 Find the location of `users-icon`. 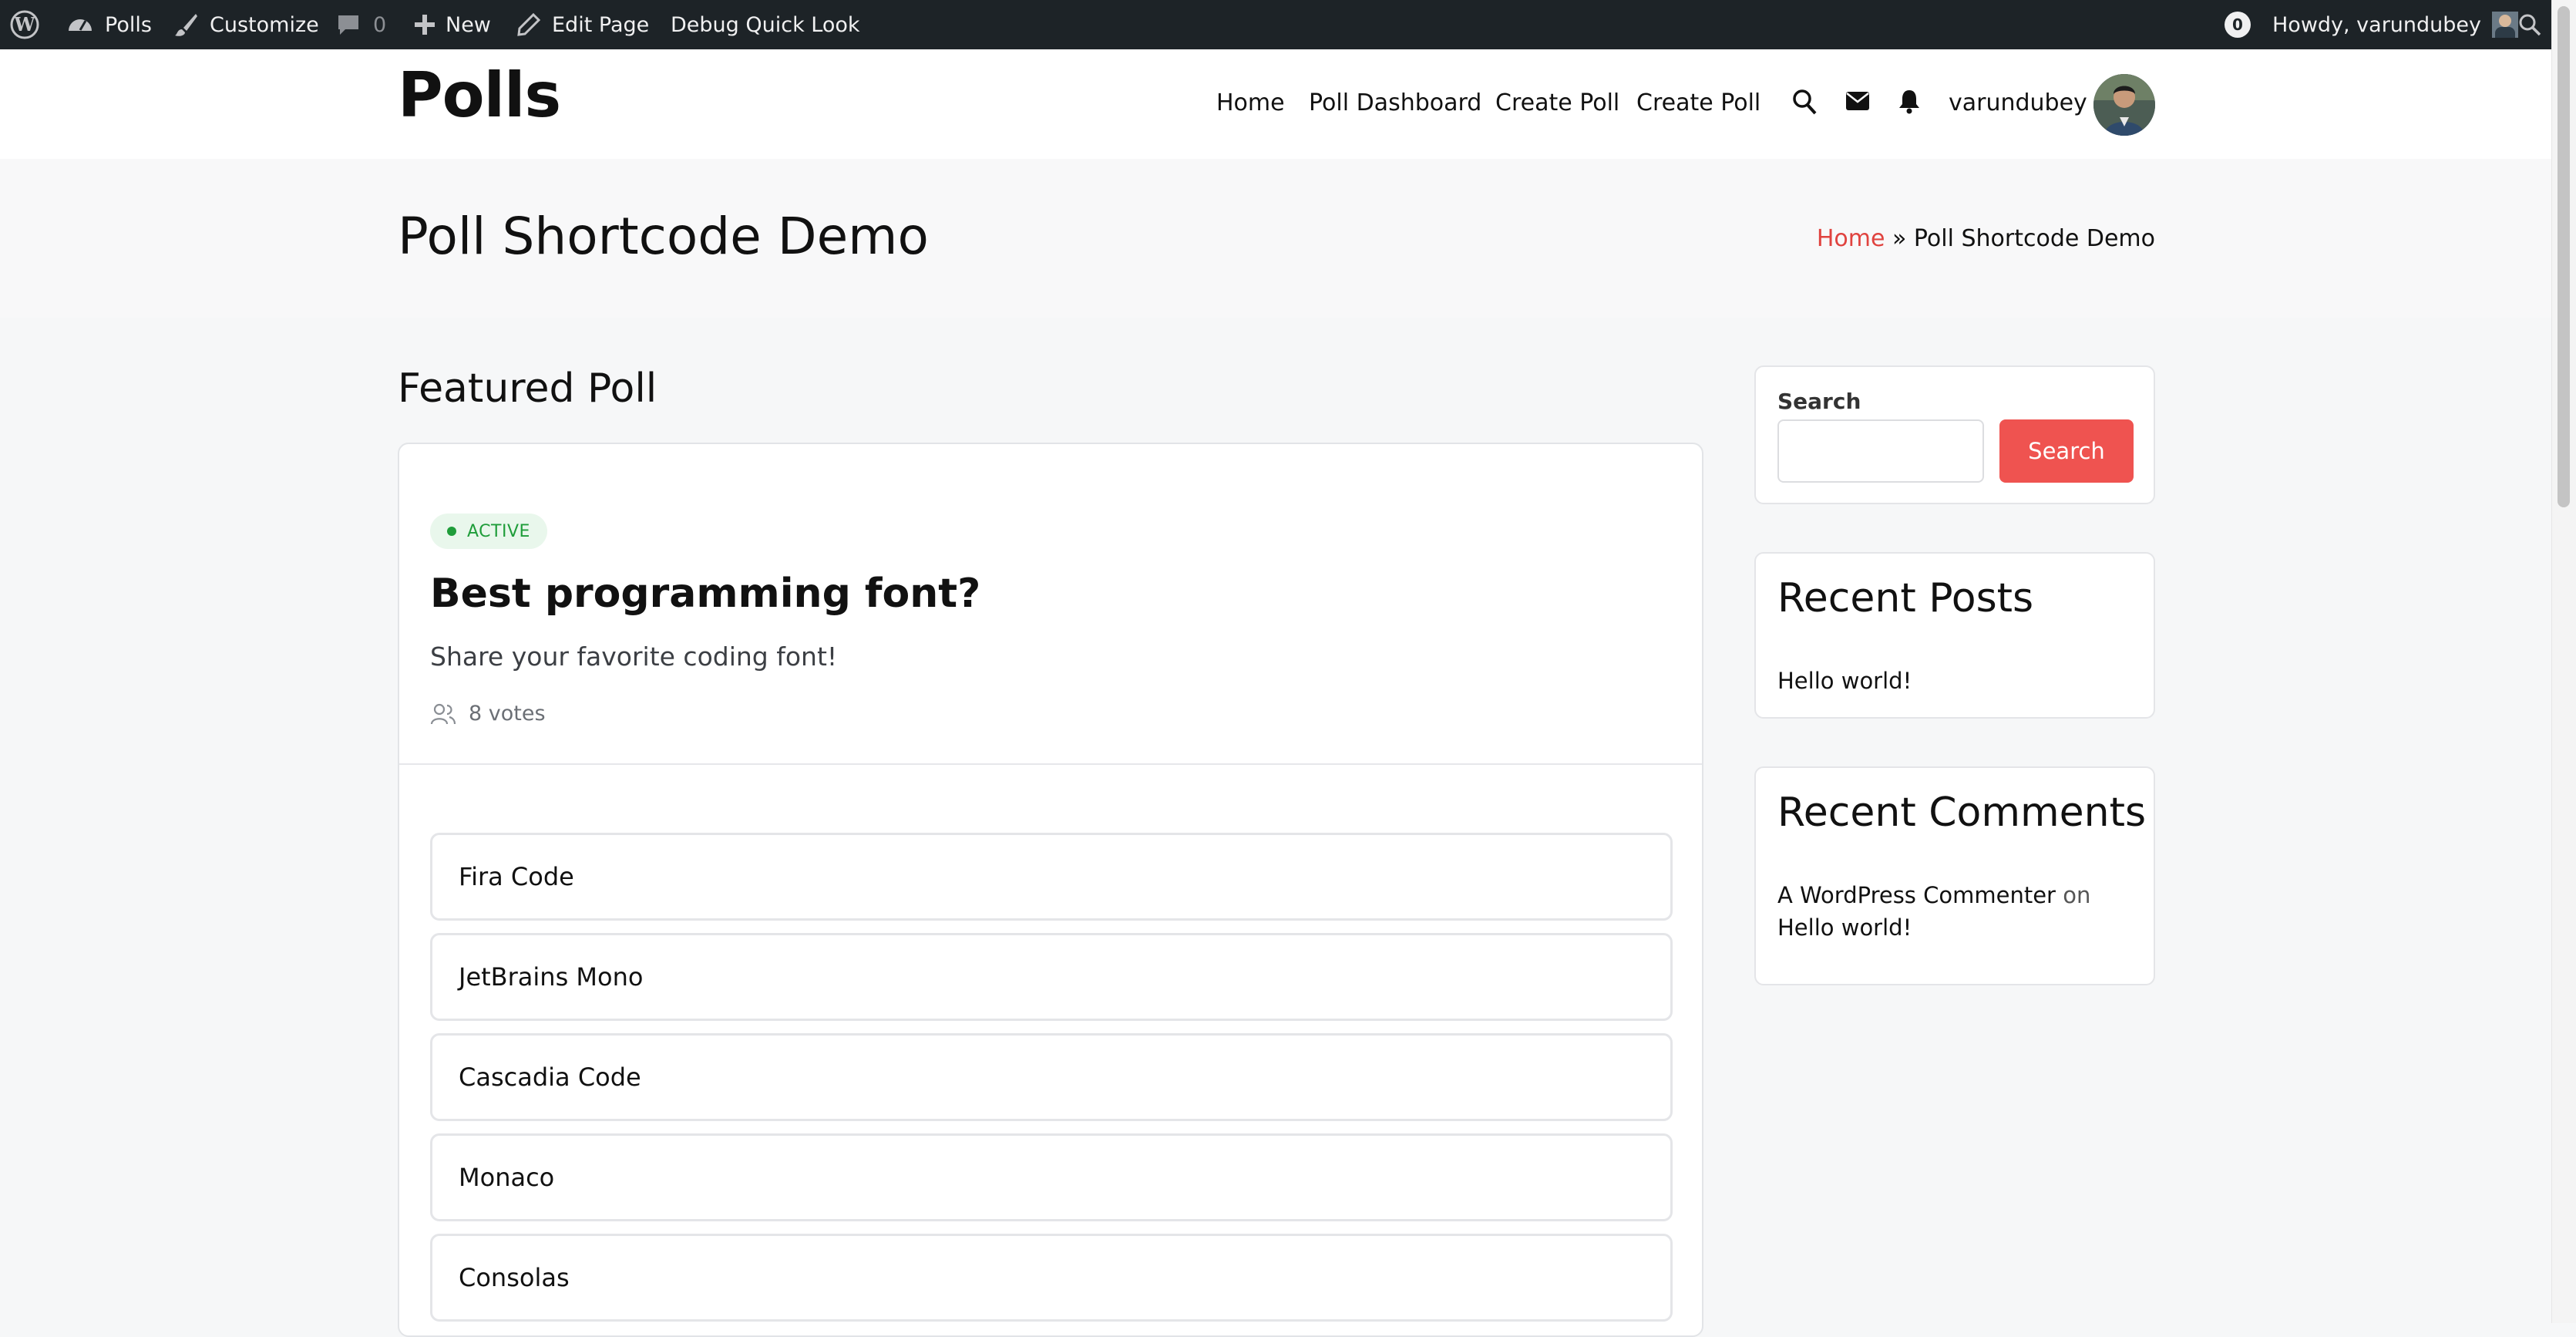

users-icon is located at coordinates (443, 713).